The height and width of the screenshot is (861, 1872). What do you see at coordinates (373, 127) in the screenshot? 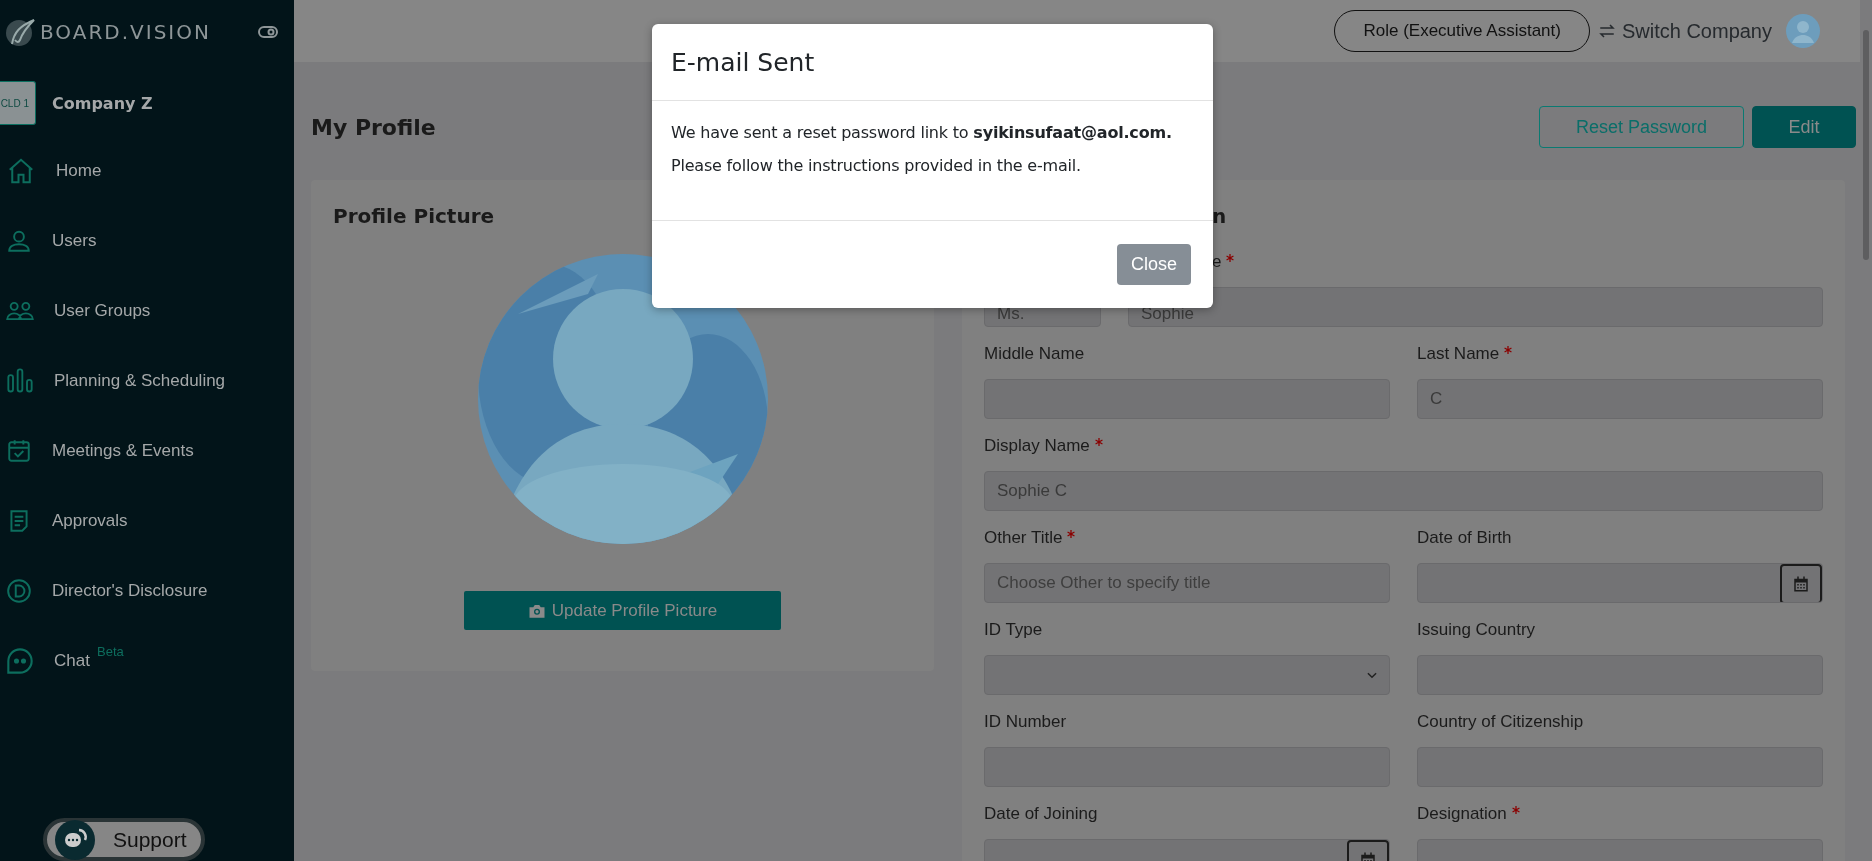
I see `page-title: My Profile` at bounding box center [373, 127].